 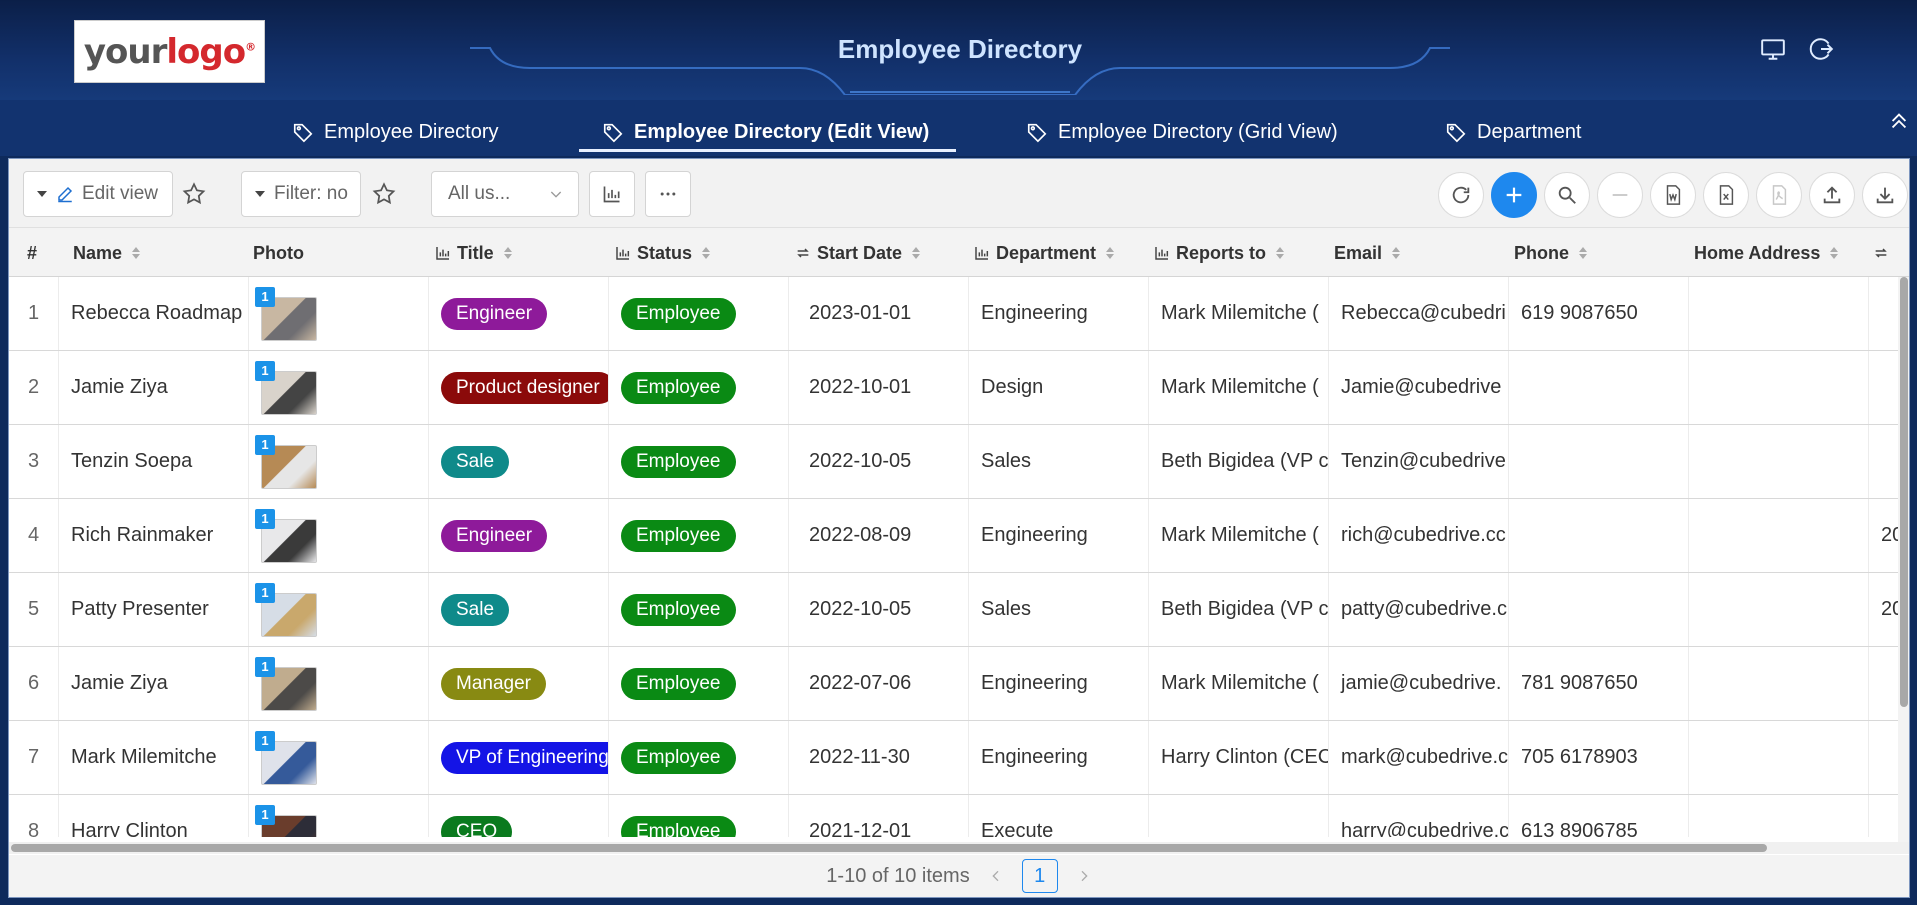 What do you see at coordinates (1461, 195) in the screenshot?
I see `refresh-button` at bounding box center [1461, 195].